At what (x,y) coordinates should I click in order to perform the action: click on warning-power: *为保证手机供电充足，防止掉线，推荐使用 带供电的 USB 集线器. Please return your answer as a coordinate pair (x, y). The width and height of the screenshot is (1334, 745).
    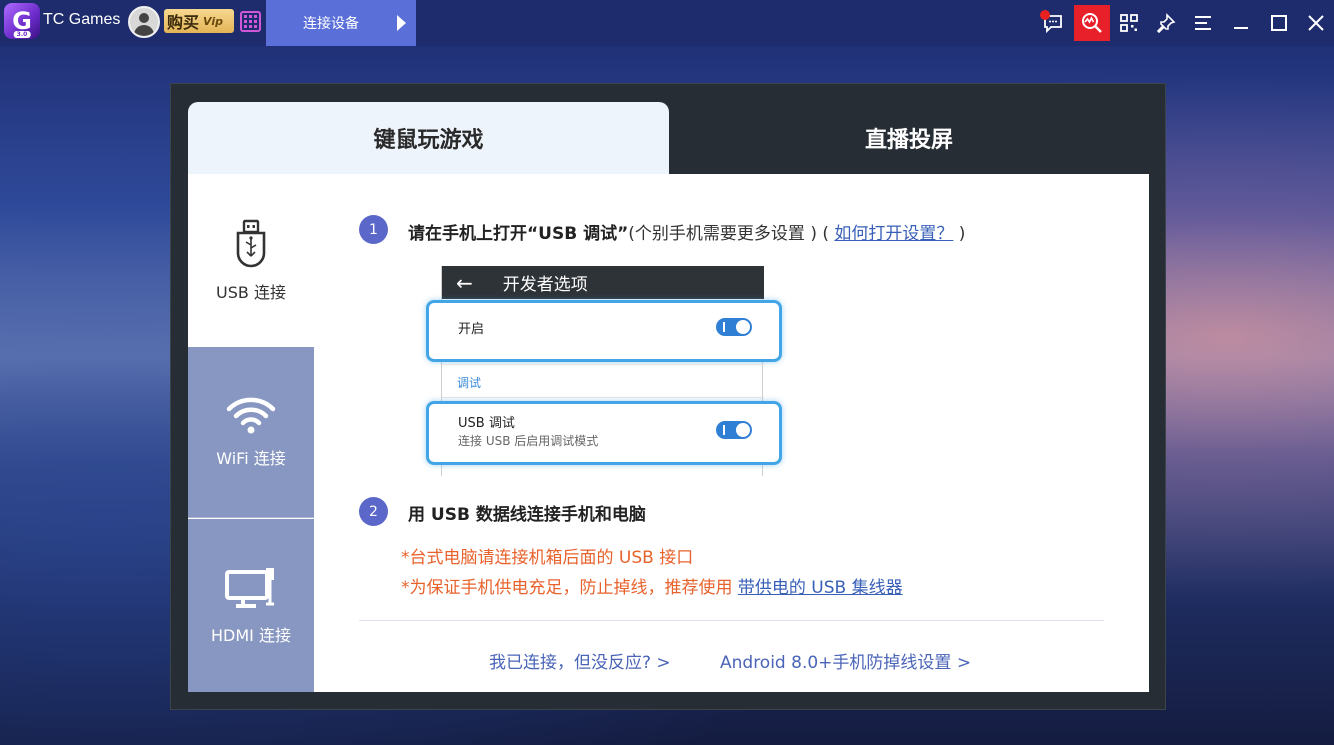
    Looking at the image, I should click on (652, 585).